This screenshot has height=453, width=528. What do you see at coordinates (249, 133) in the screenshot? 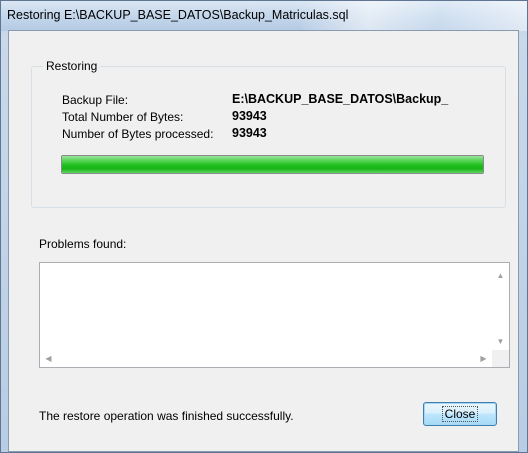
I see `processed-bytes-value: 93943` at bounding box center [249, 133].